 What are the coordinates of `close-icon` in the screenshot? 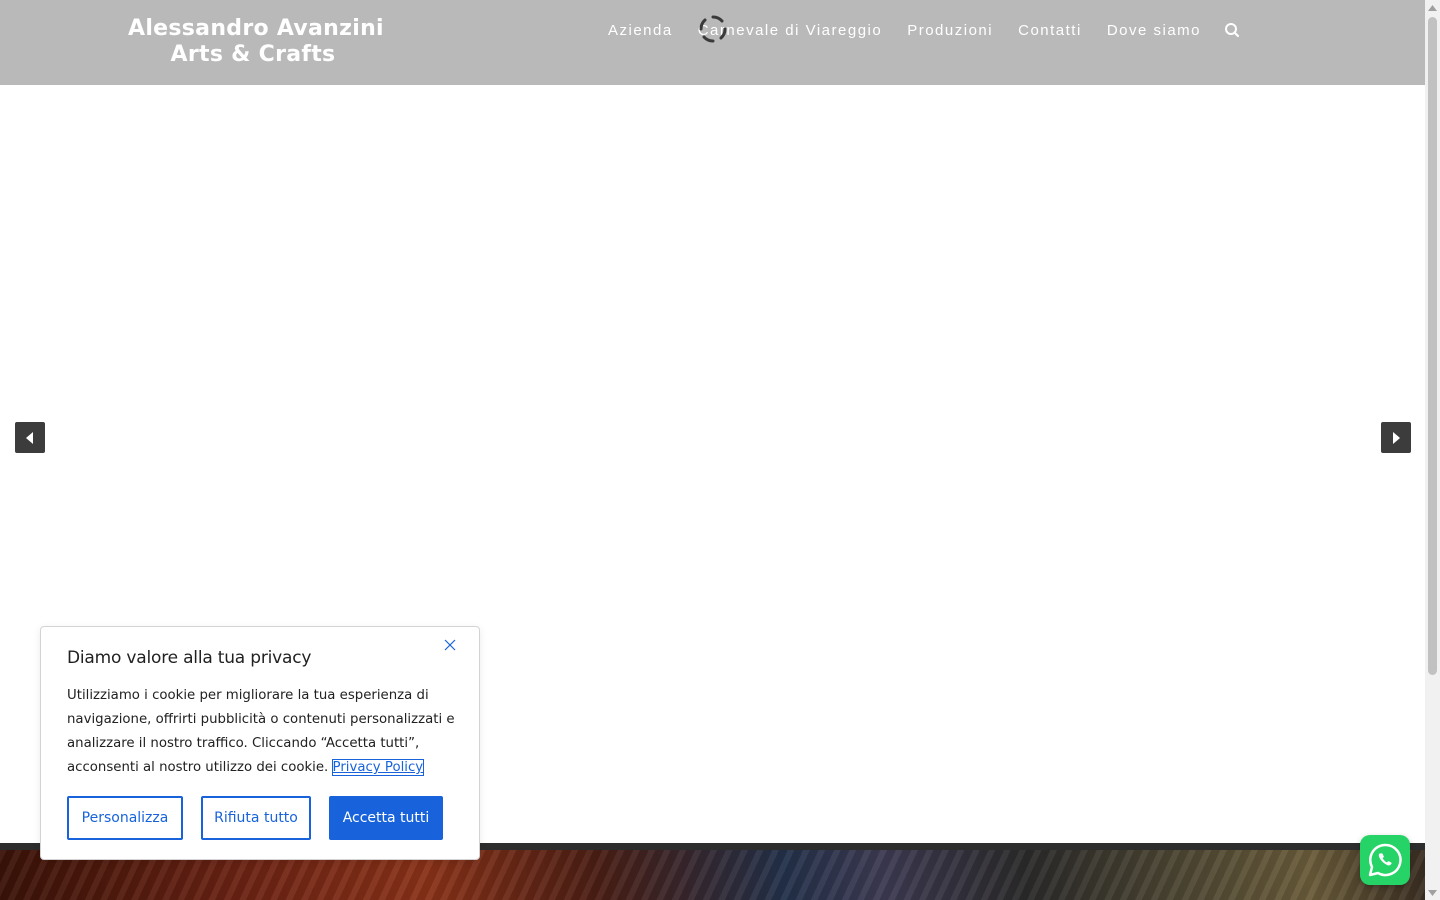 It's located at (450, 644).